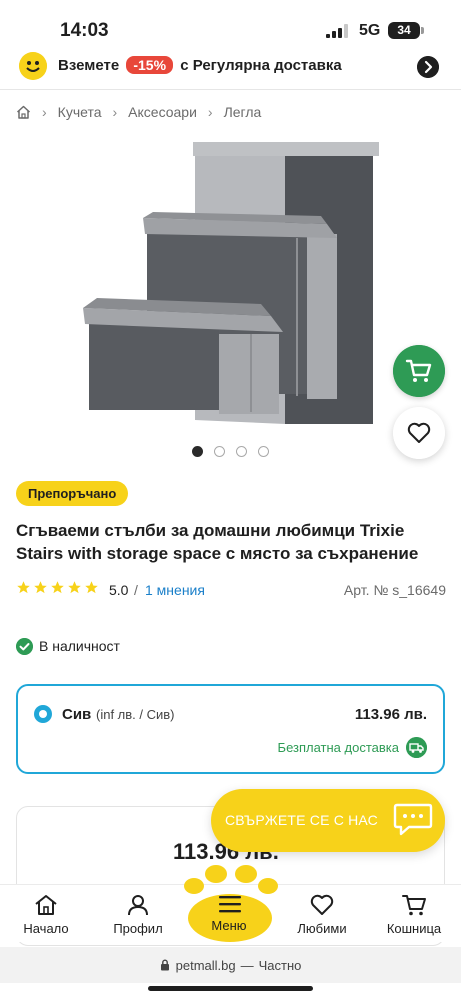 This screenshot has width=461, height=999. What do you see at coordinates (135, 714) in the screenshot?
I see `variant-meta: (inf лв. / Сив)` at bounding box center [135, 714].